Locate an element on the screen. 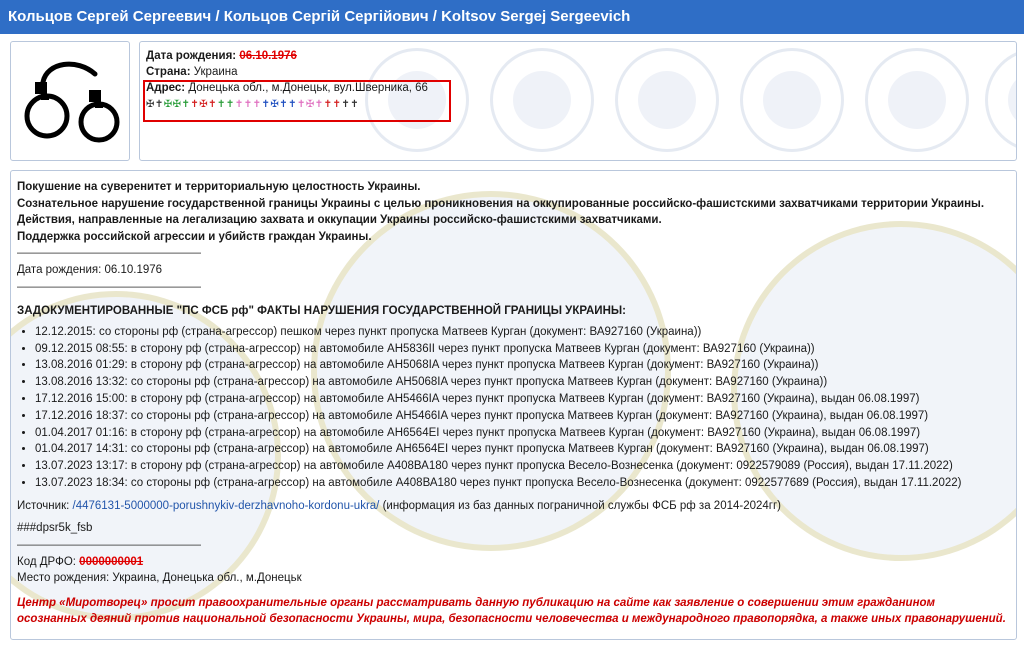  photo-panel is located at coordinates (70, 101).